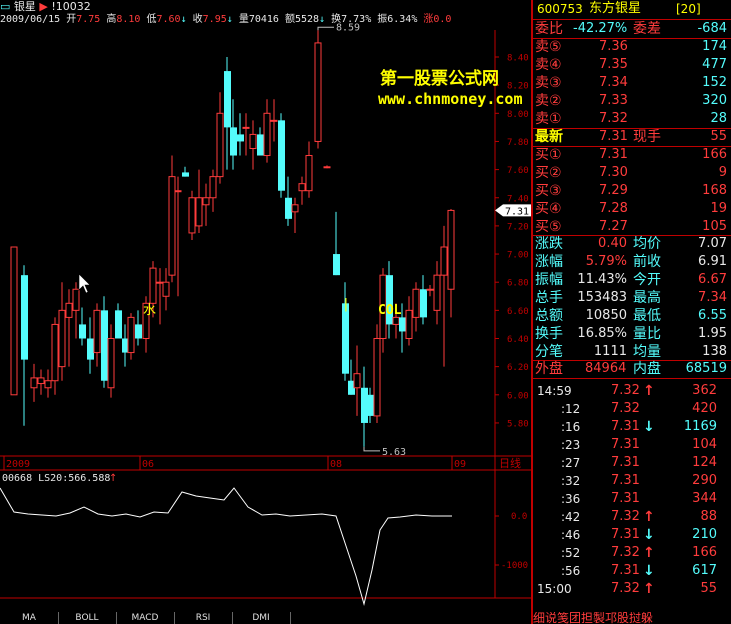  Describe the element at coordinates (613, 100) in the screenshot. I see `order-price: 7.33` at that location.